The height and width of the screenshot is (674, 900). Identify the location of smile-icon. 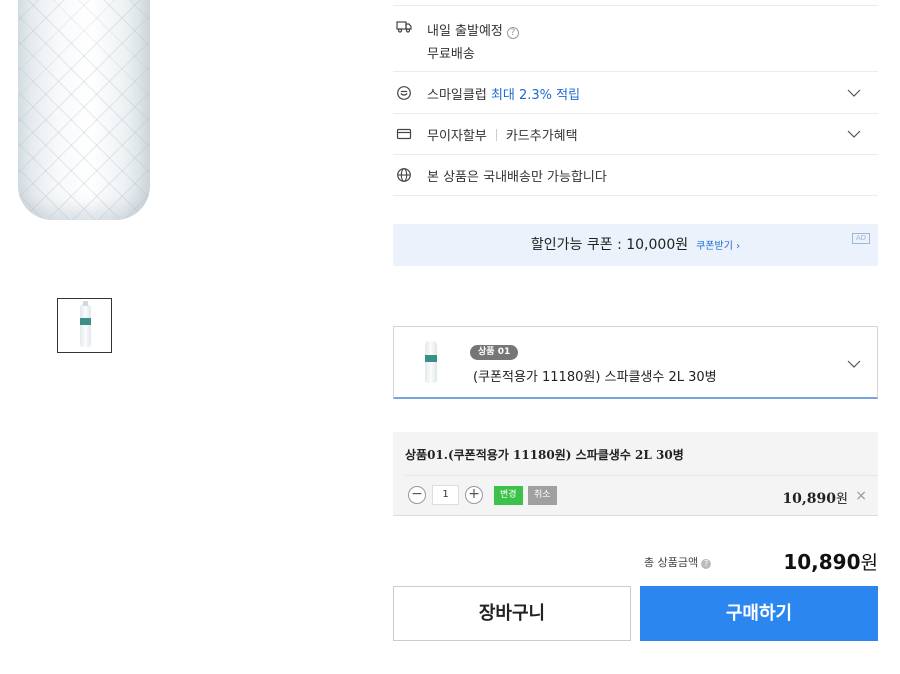
(404, 93).